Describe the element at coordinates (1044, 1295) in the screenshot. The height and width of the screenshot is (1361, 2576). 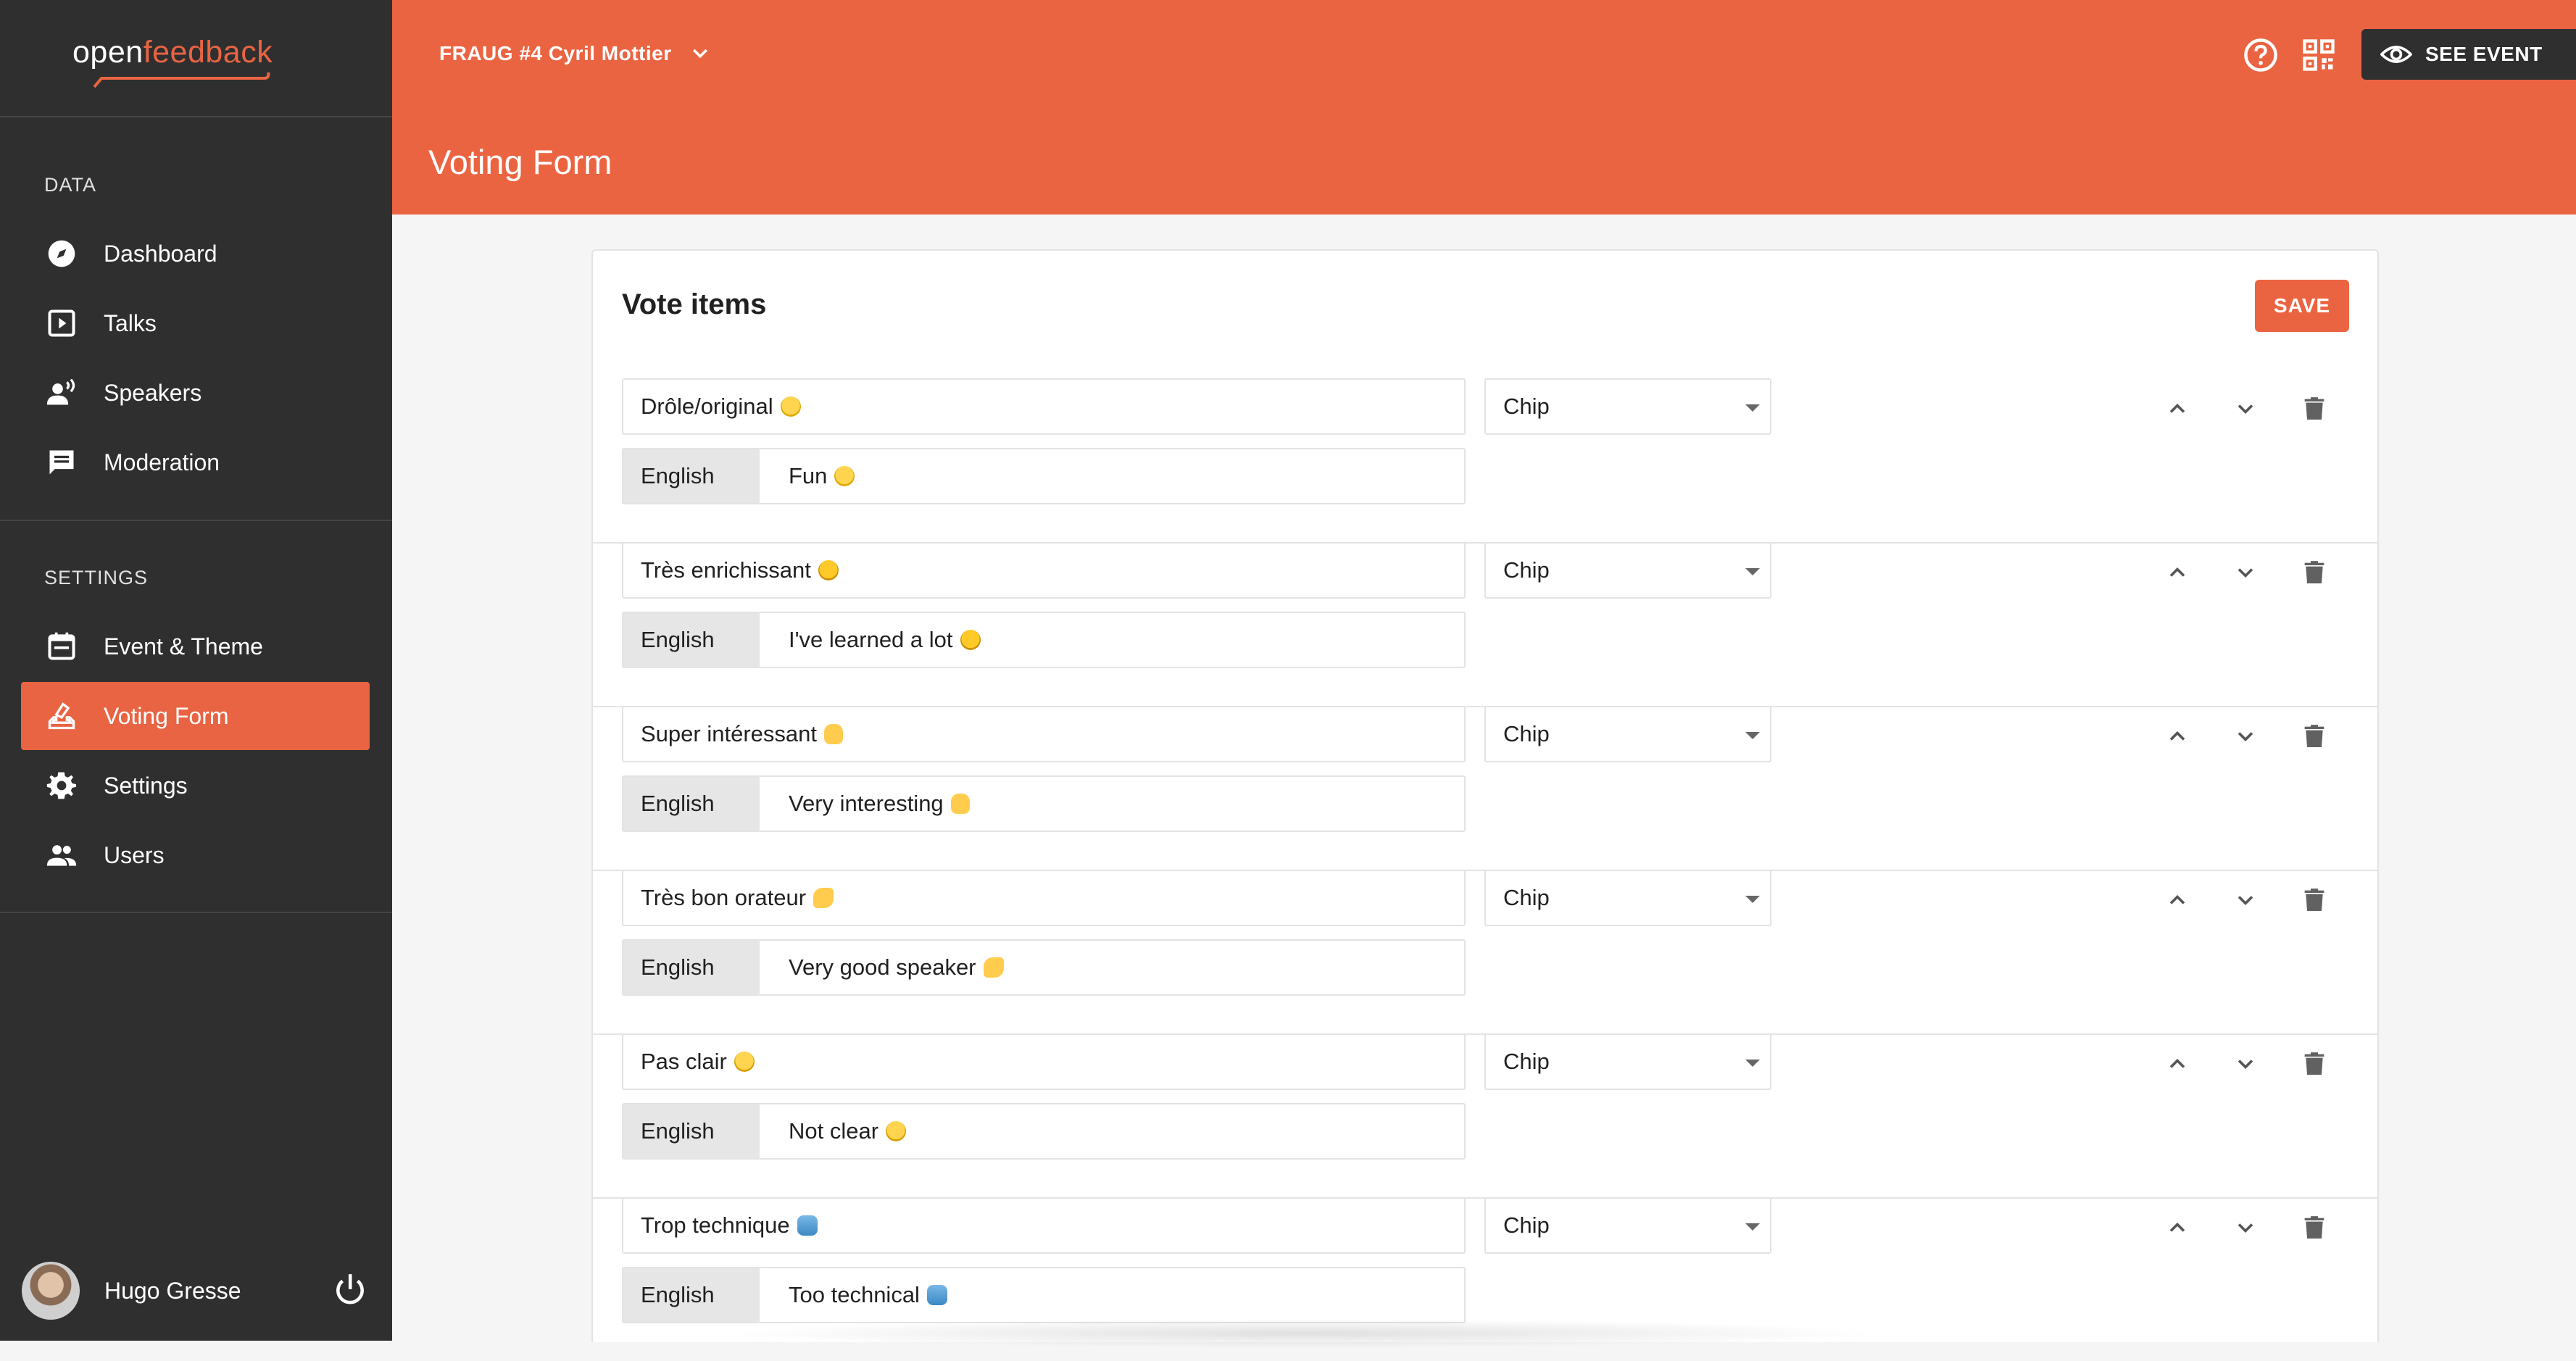
I see `translation-field: English Too technical` at that location.